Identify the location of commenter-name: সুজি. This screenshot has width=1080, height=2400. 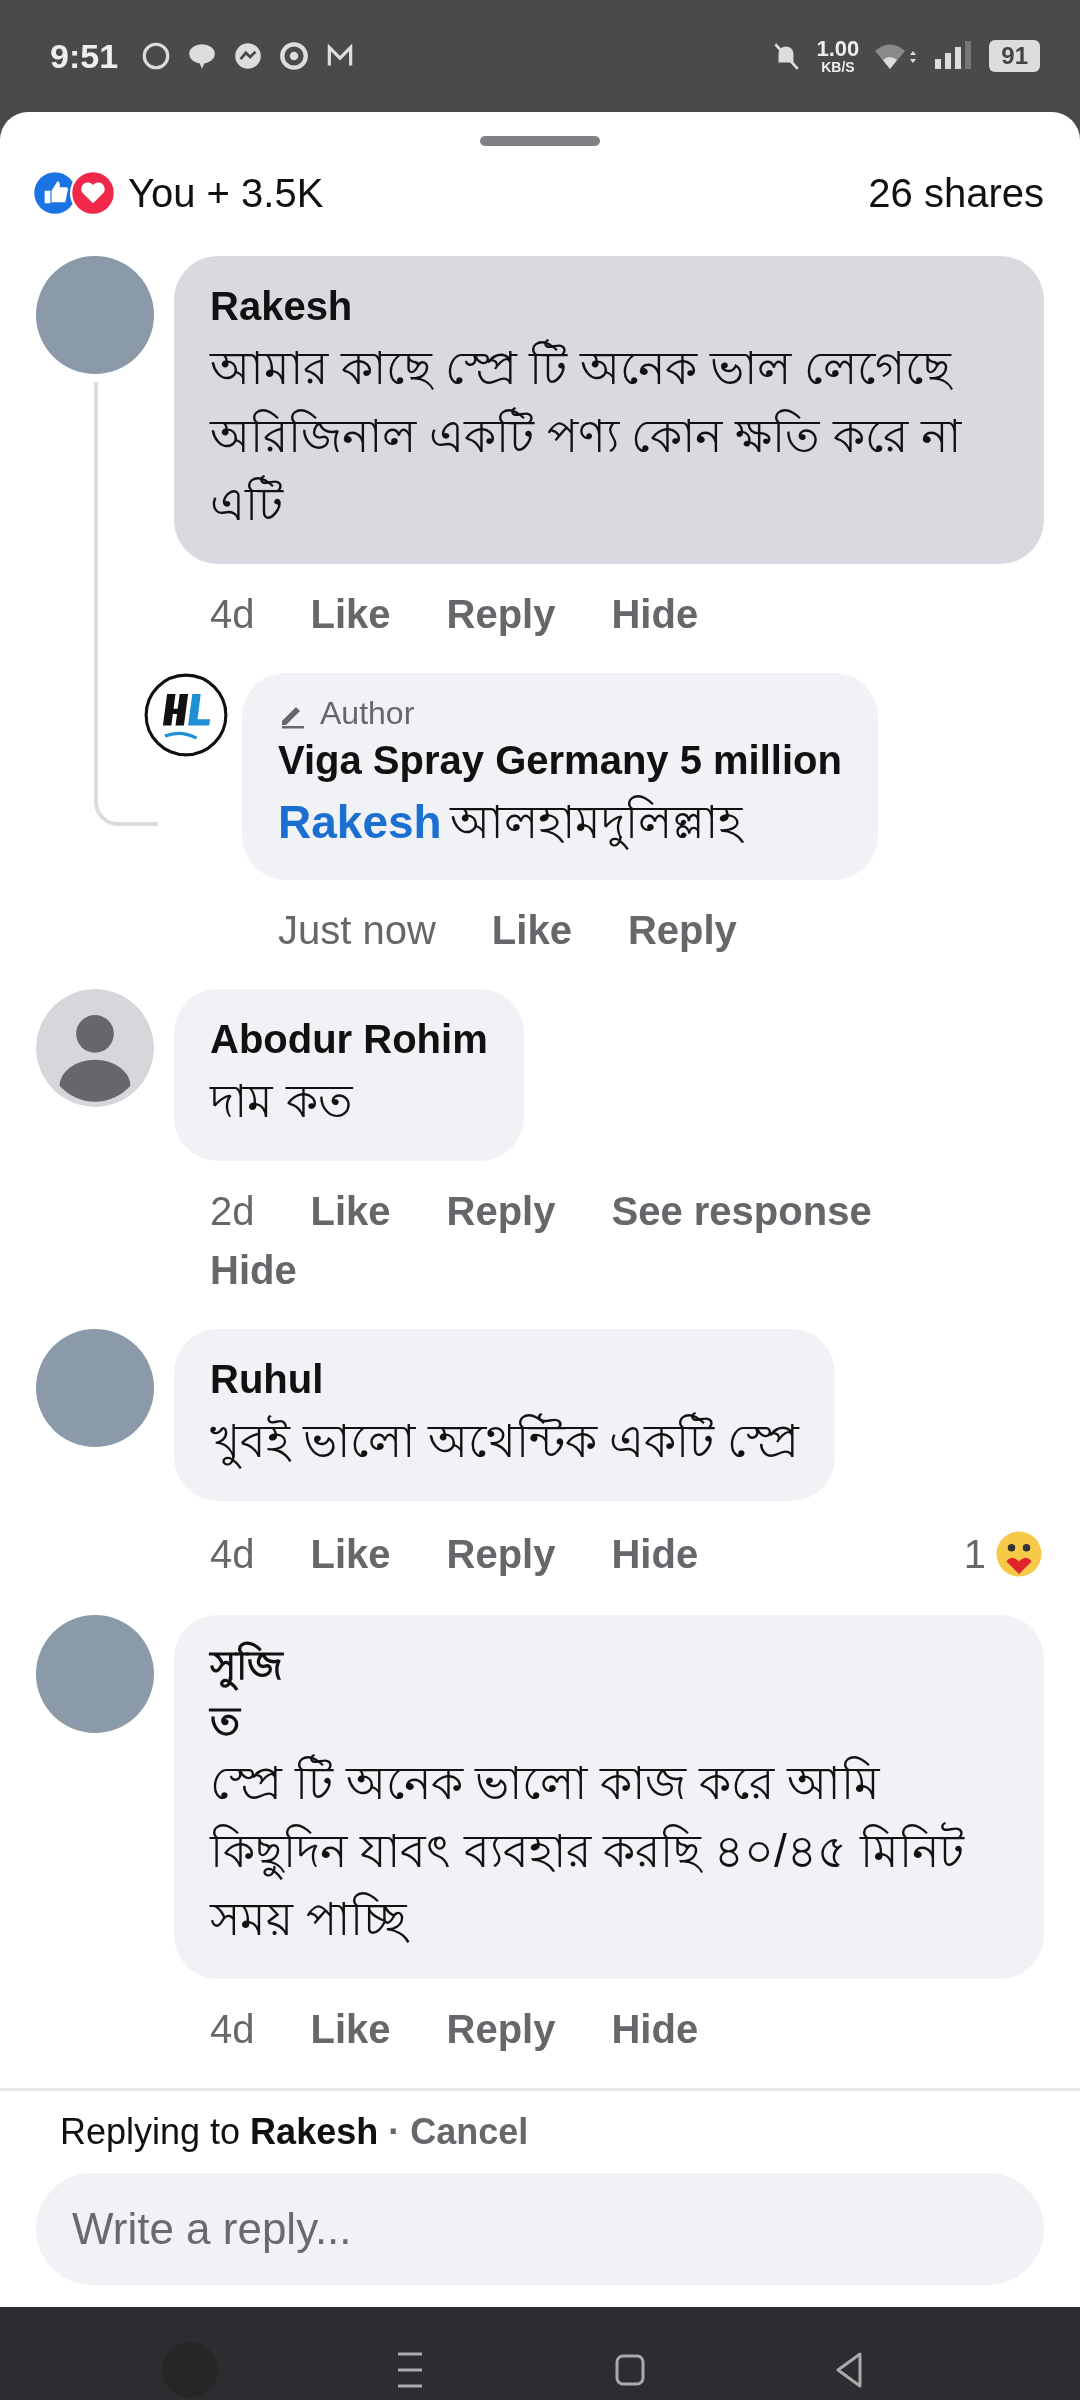
(609, 1665).